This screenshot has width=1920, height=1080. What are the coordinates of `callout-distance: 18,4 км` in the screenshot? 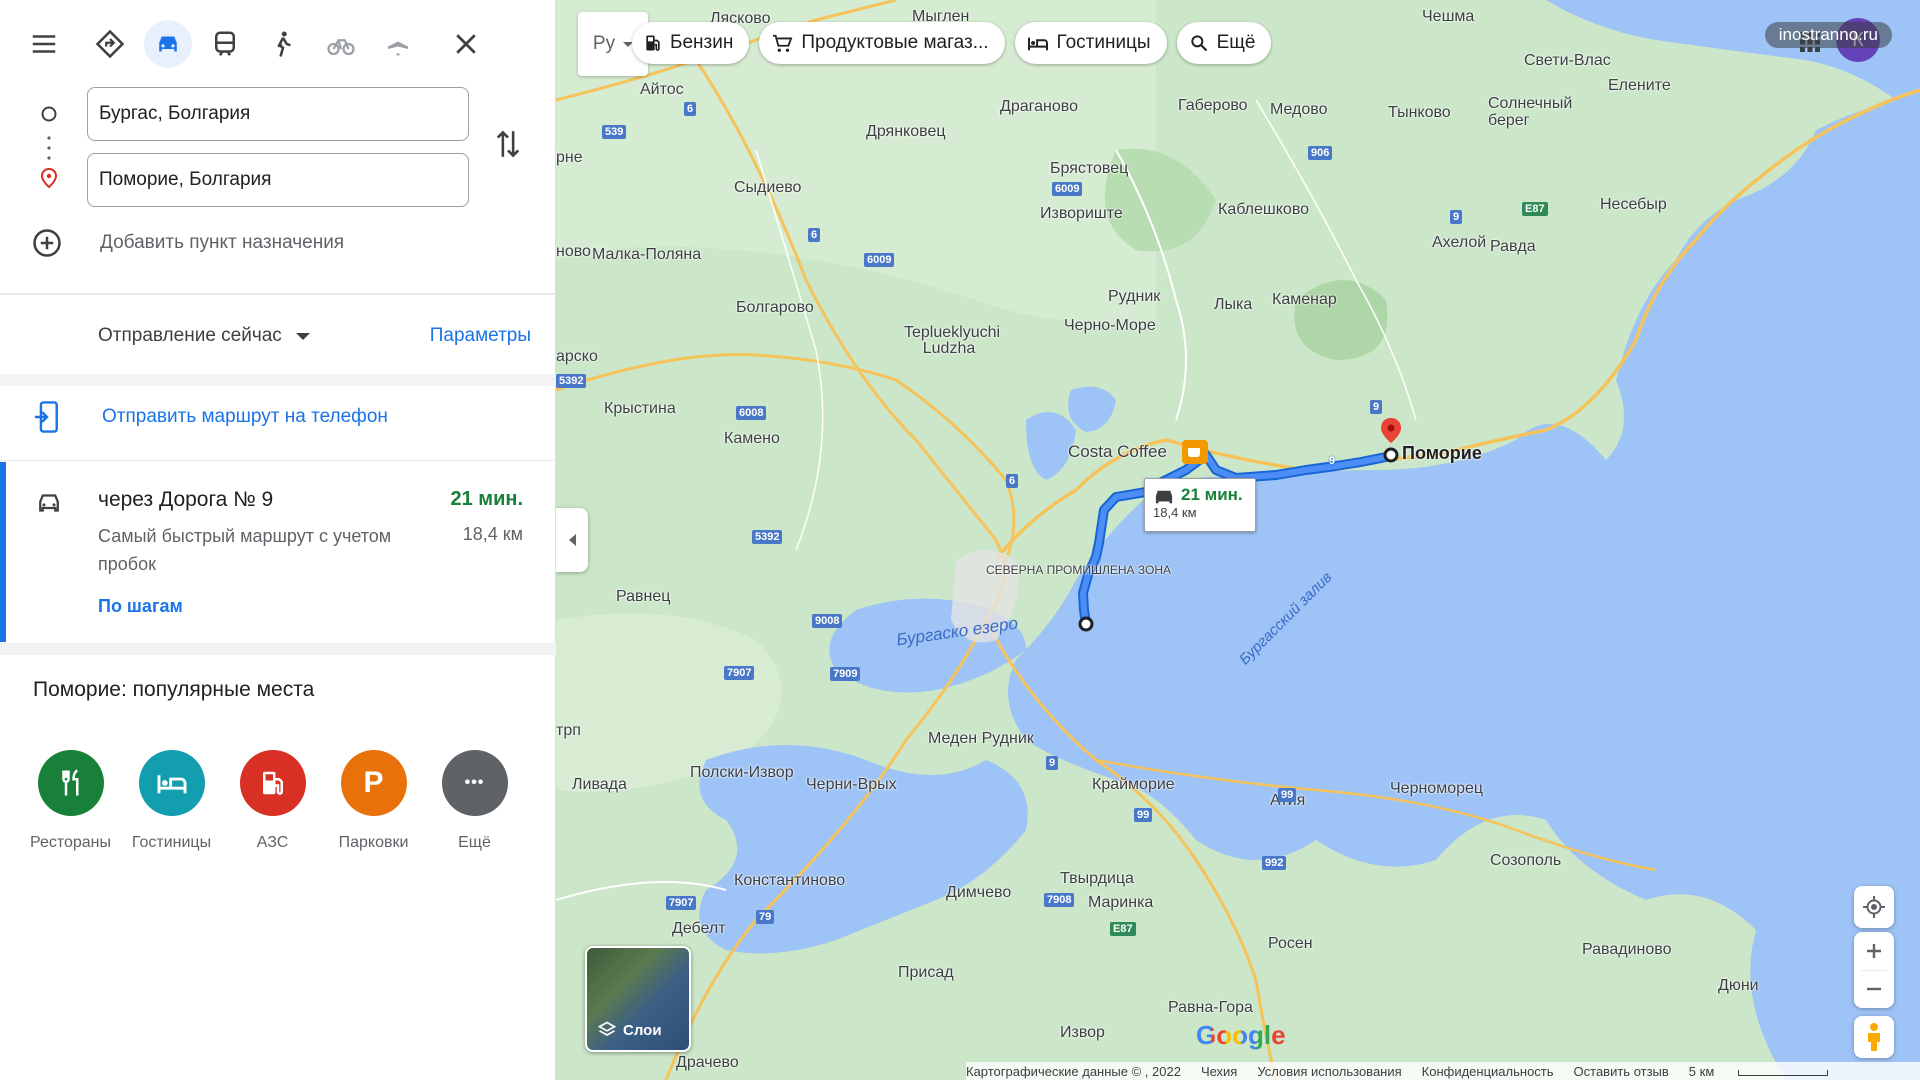 It's located at (1175, 512).